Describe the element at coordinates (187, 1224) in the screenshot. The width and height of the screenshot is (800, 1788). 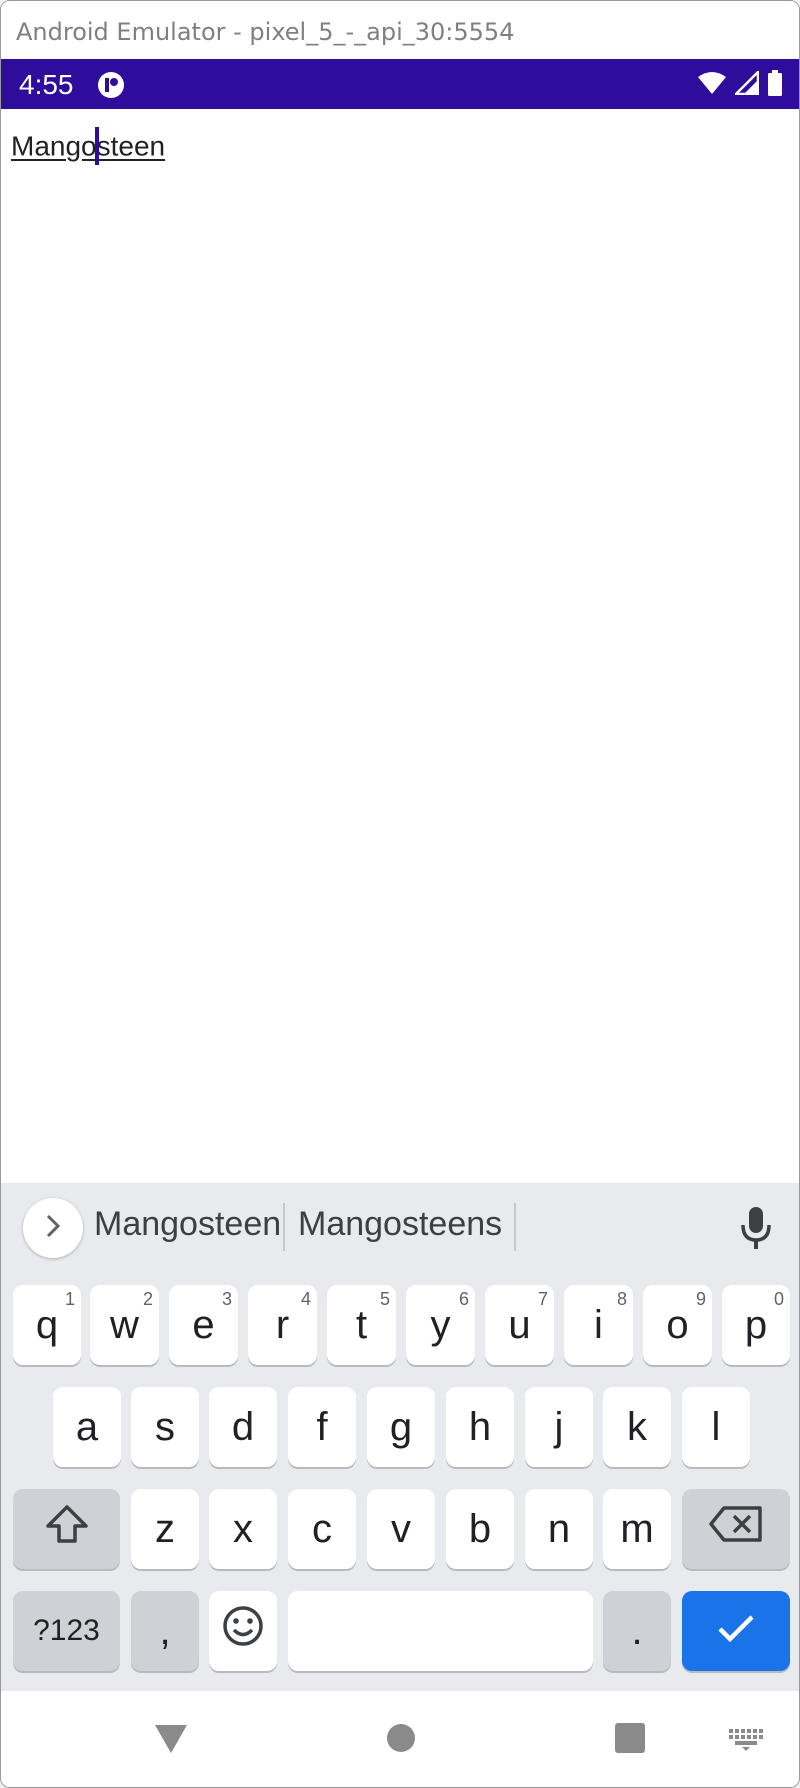
I see `suggestion-1: Mangosteen` at that location.